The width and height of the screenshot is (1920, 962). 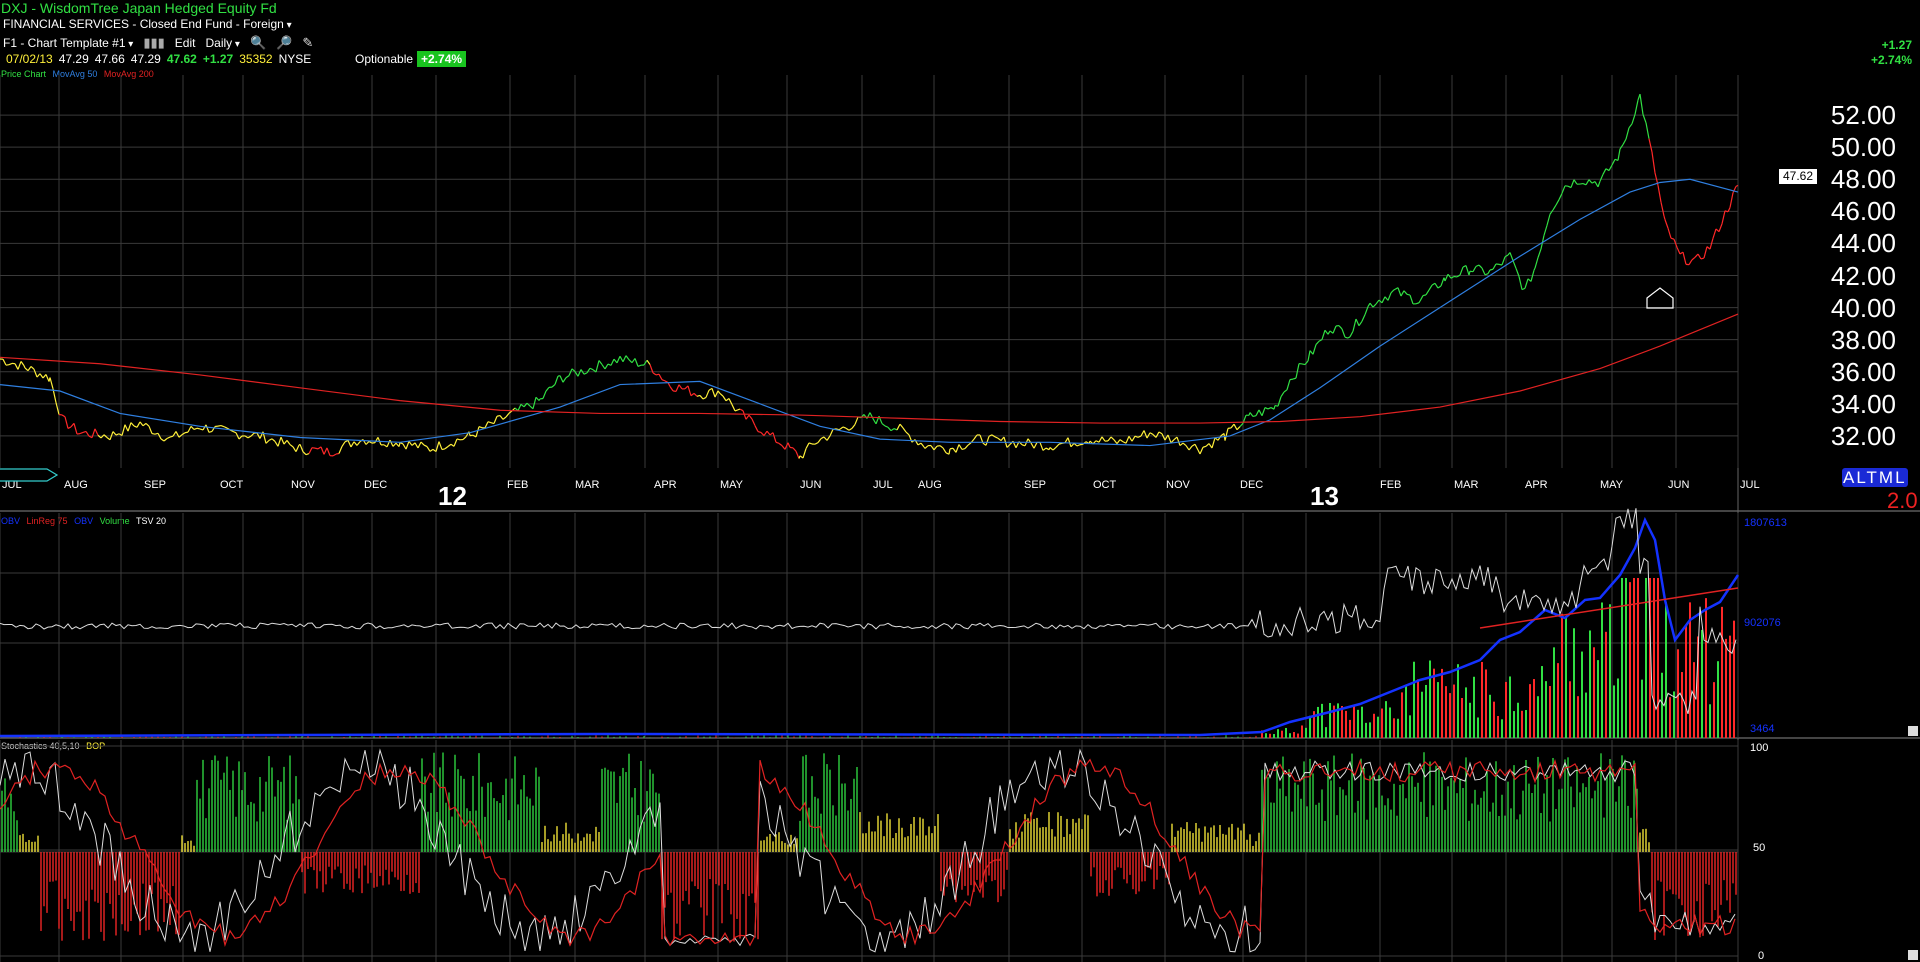 I want to click on signal-arrow-marker, so click(x=1660, y=298).